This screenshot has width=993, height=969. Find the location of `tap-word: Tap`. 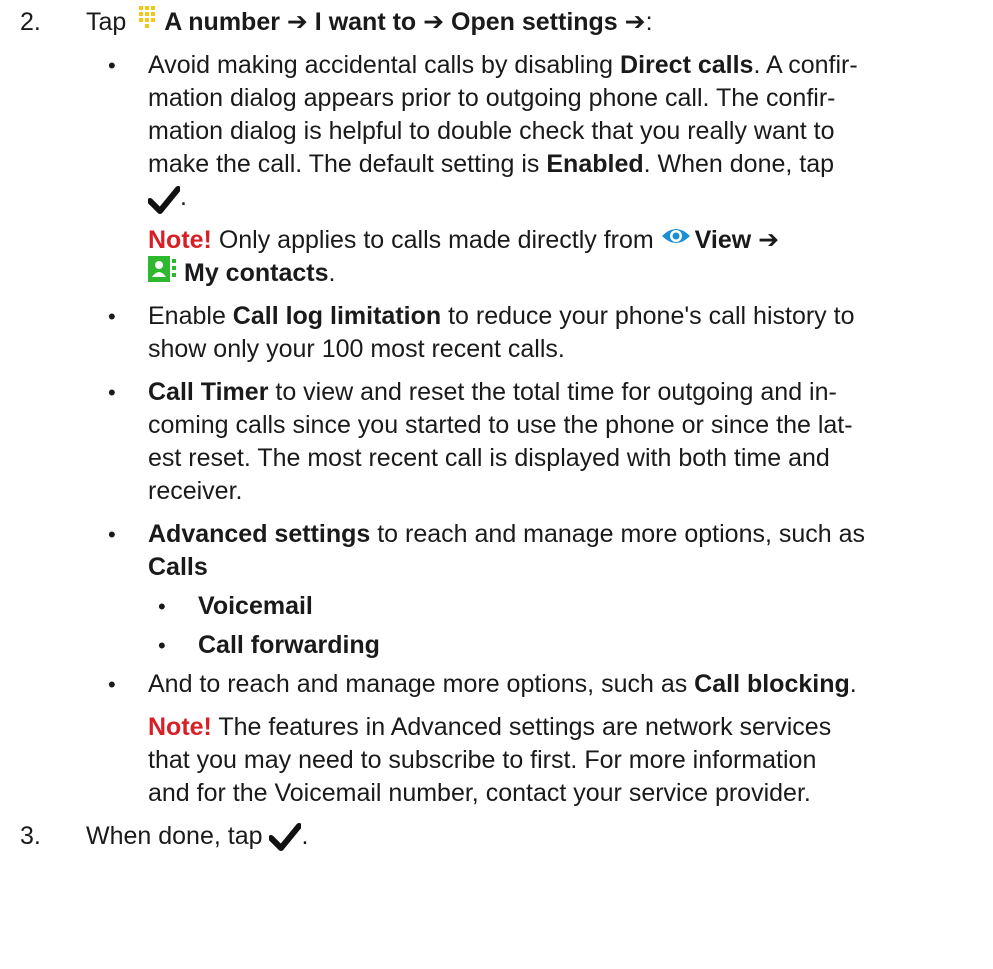

tap-word: Tap is located at coordinates (106, 22).